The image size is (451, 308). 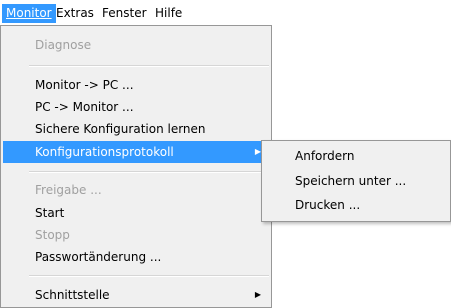 I want to click on menu-item-config-protocol: Konfigurationsprotokoll ▶, so click(x=136, y=152).